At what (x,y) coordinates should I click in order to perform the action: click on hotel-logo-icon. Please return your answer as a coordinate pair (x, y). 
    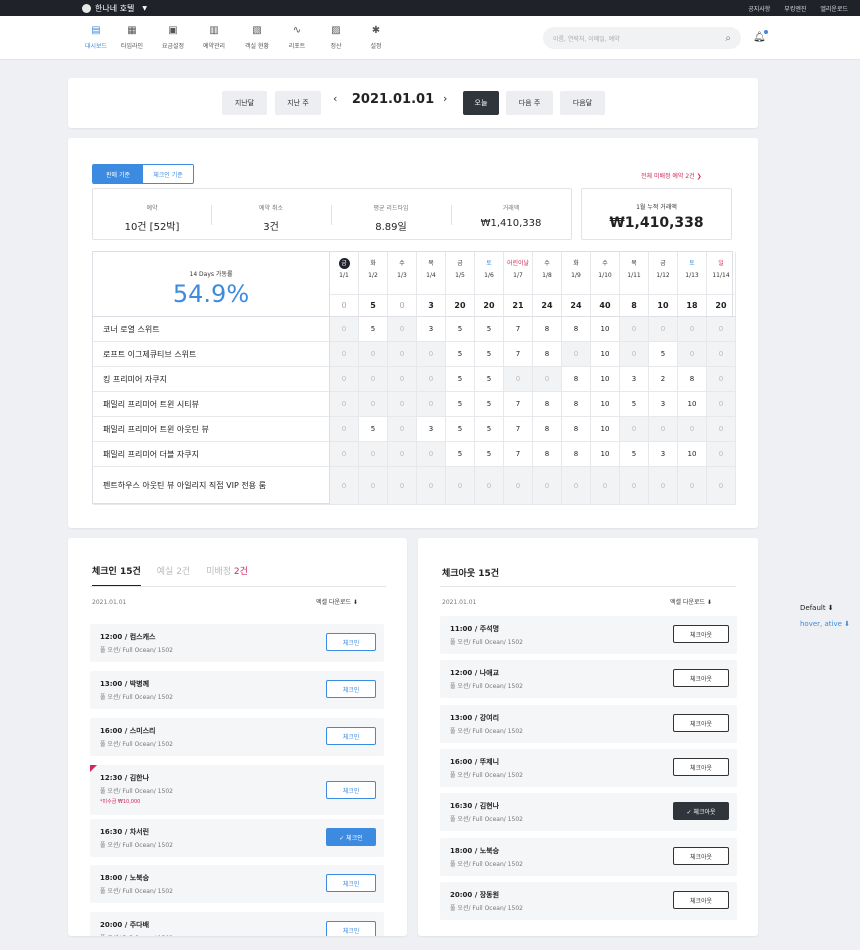
    Looking at the image, I should click on (86, 8).